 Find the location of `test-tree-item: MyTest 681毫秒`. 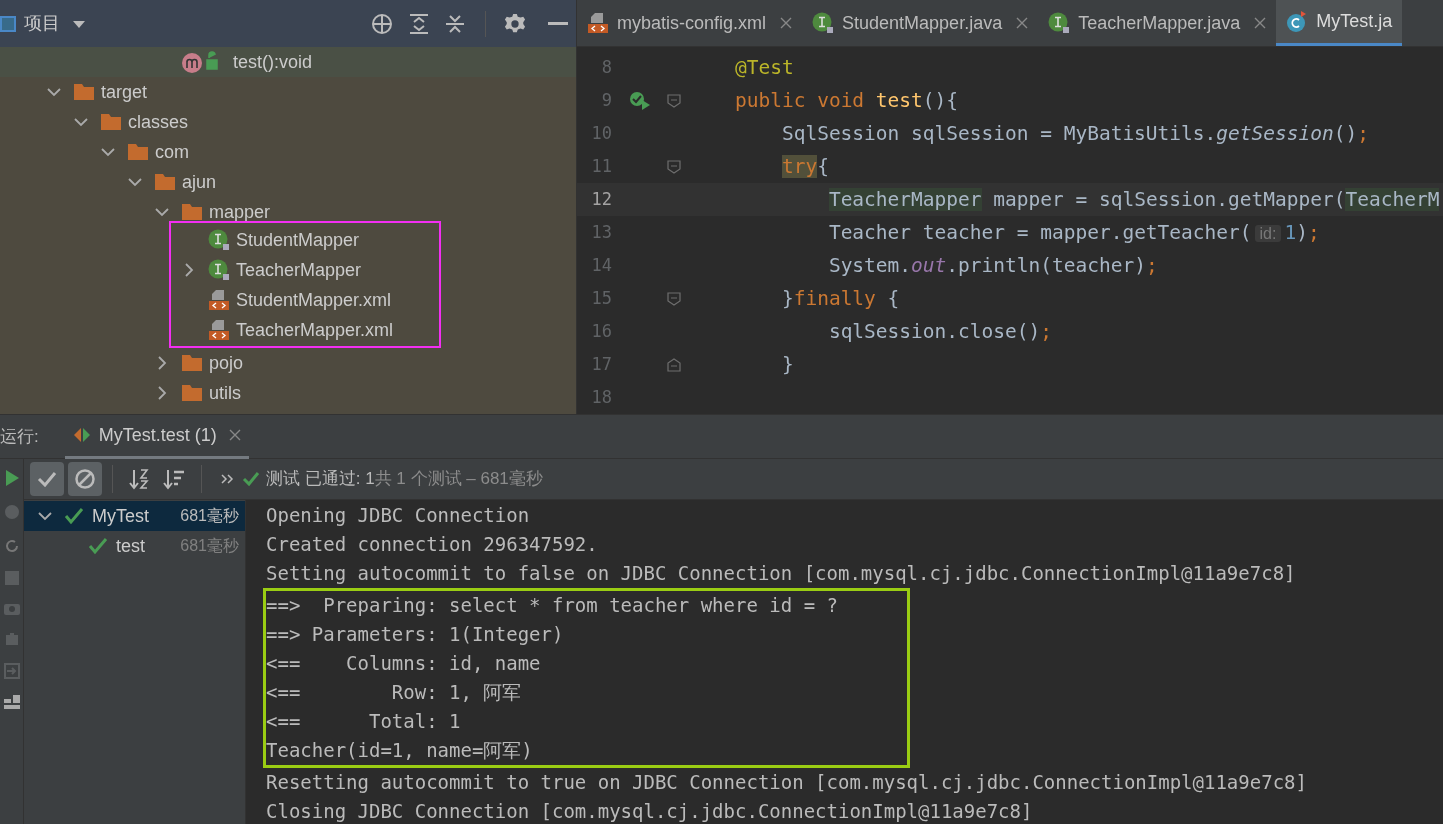

test-tree-item: MyTest 681毫秒 is located at coordinates (134, 516).